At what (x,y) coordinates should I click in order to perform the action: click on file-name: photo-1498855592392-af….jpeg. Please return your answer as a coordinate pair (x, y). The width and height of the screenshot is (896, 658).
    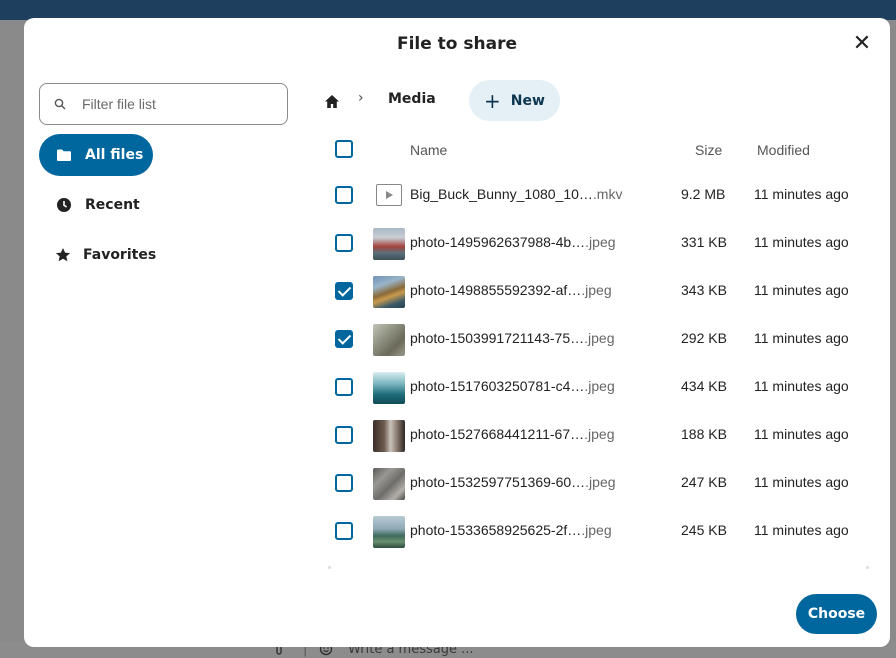
    Looking at the image, I should click on (511, 290).